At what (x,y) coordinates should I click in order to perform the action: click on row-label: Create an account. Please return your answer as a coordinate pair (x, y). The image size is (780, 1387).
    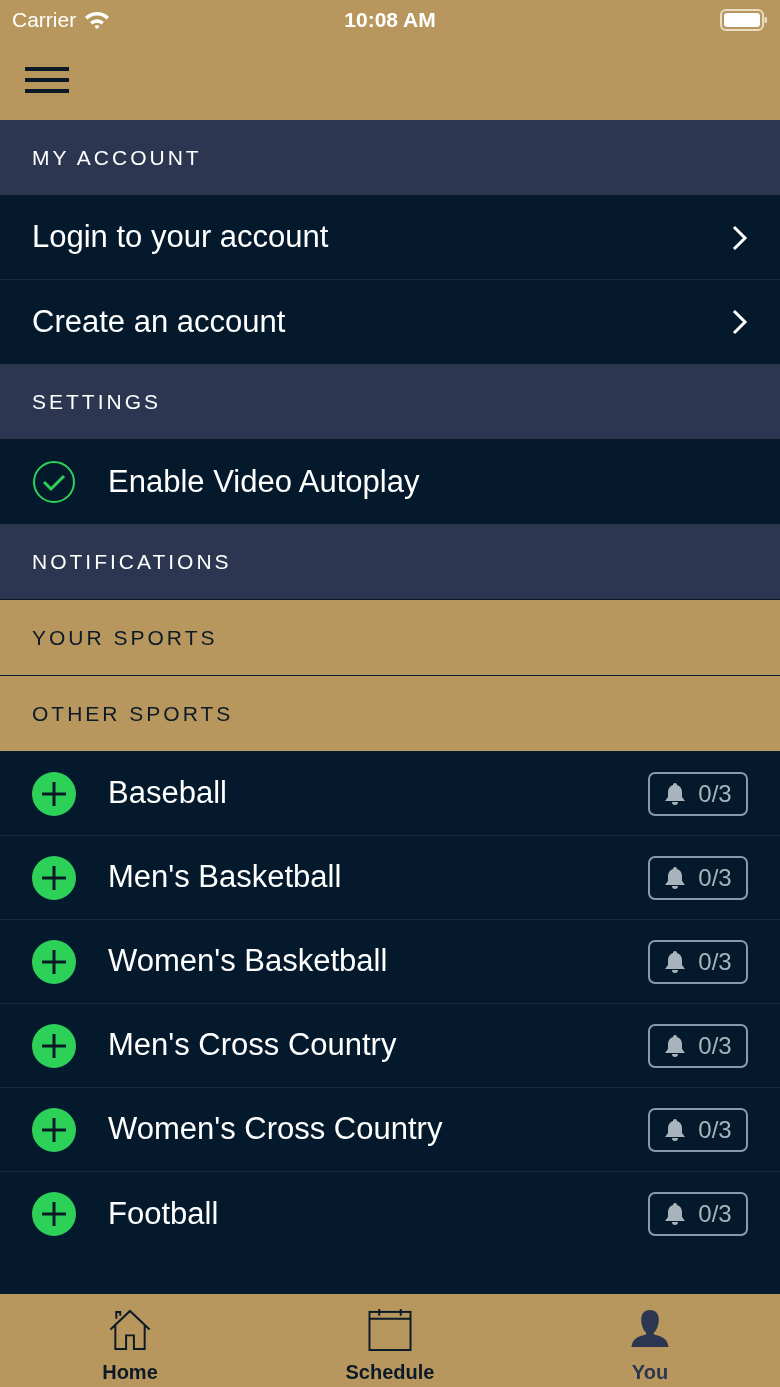
    Looking at the image, I should click on (159, 321).